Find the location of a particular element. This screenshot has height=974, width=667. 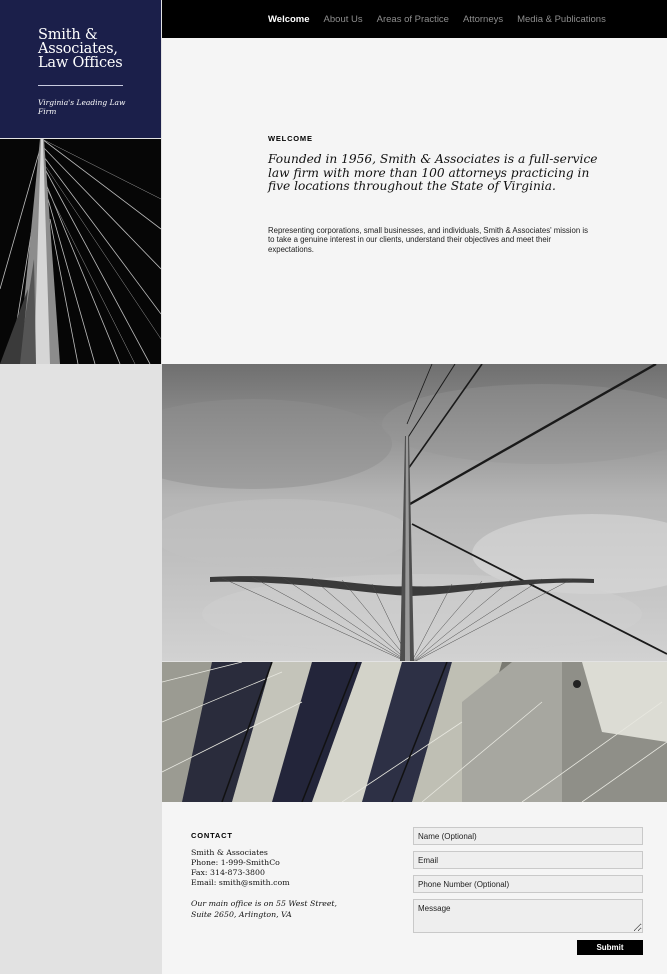

nav-item-about-us: About Us is located at coordinates (343, 19).